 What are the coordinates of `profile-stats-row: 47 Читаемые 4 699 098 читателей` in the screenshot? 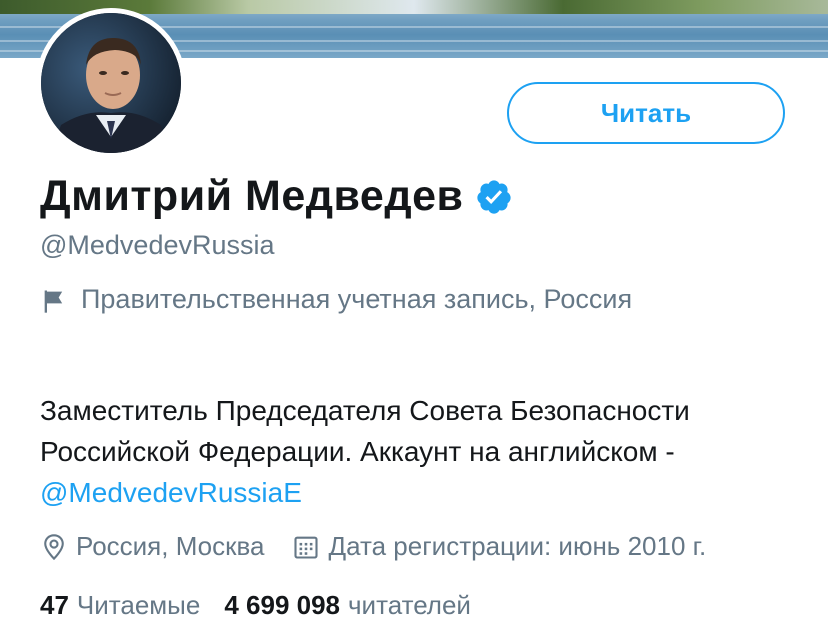 It's located at (267, 605).